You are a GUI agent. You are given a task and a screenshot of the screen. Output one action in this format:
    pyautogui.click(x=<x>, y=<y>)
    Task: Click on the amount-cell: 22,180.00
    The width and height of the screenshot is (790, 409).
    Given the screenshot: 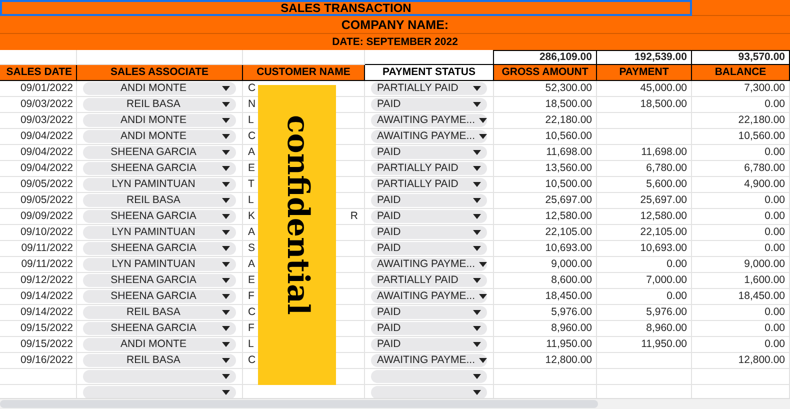 What is the action you would take?
    pyautogui.click(x=545, y=121)
    